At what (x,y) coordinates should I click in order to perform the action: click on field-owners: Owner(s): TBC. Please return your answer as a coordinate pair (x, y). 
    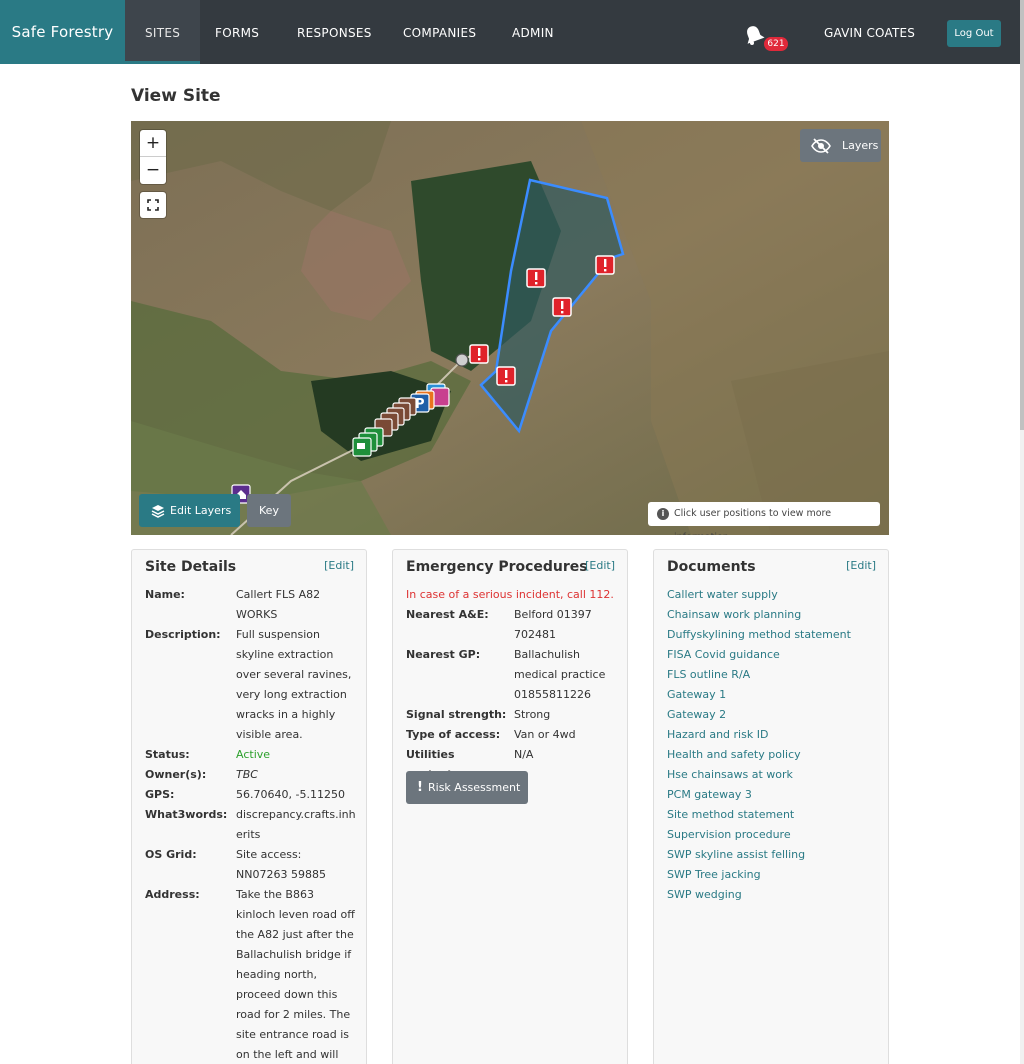
    Looking at the image, I should click on (250, 775).